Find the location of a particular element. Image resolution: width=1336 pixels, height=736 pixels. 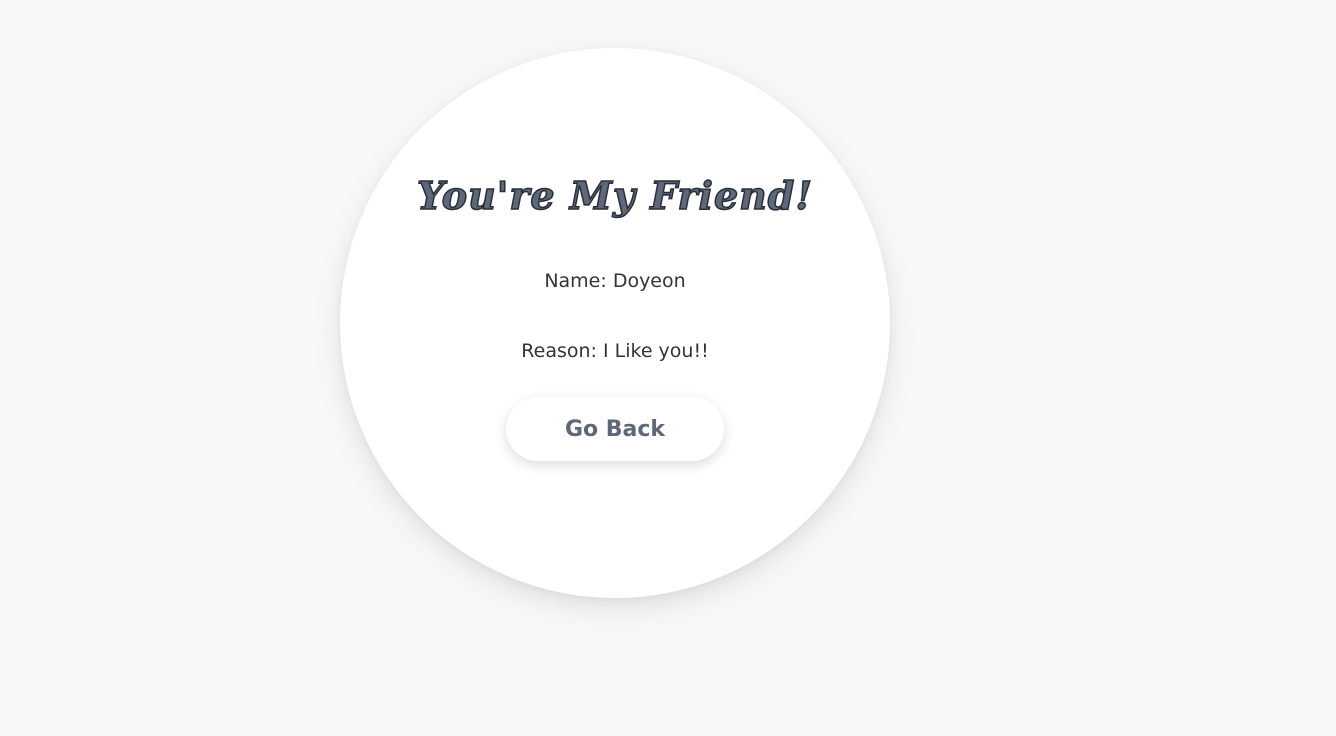

go-back-button: Go Back is located at coordinates (615, 429).